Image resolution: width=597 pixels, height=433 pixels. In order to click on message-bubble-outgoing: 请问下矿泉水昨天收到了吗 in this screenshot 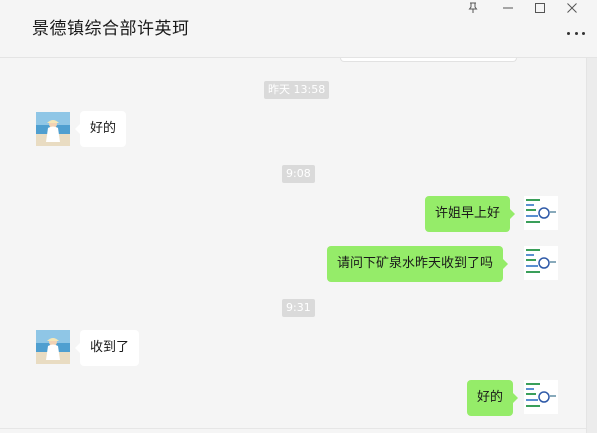, I will do `click(418, 264)`.